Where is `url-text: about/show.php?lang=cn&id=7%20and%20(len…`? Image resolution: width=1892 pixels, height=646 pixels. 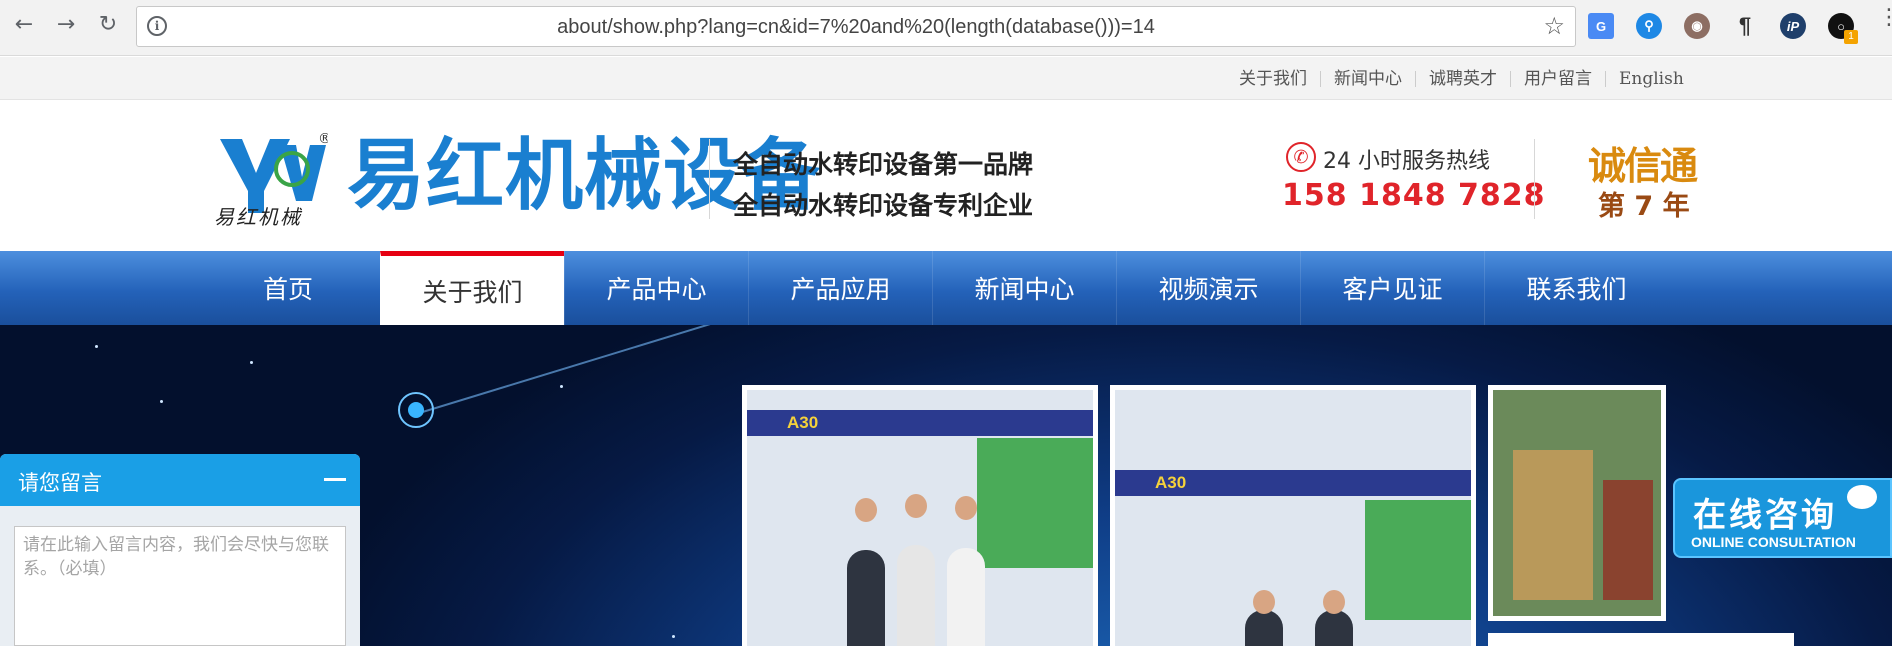 url-text: about/show.php?lang=cn&id=7%20and%20(len… is located at coordinates (856, 27).